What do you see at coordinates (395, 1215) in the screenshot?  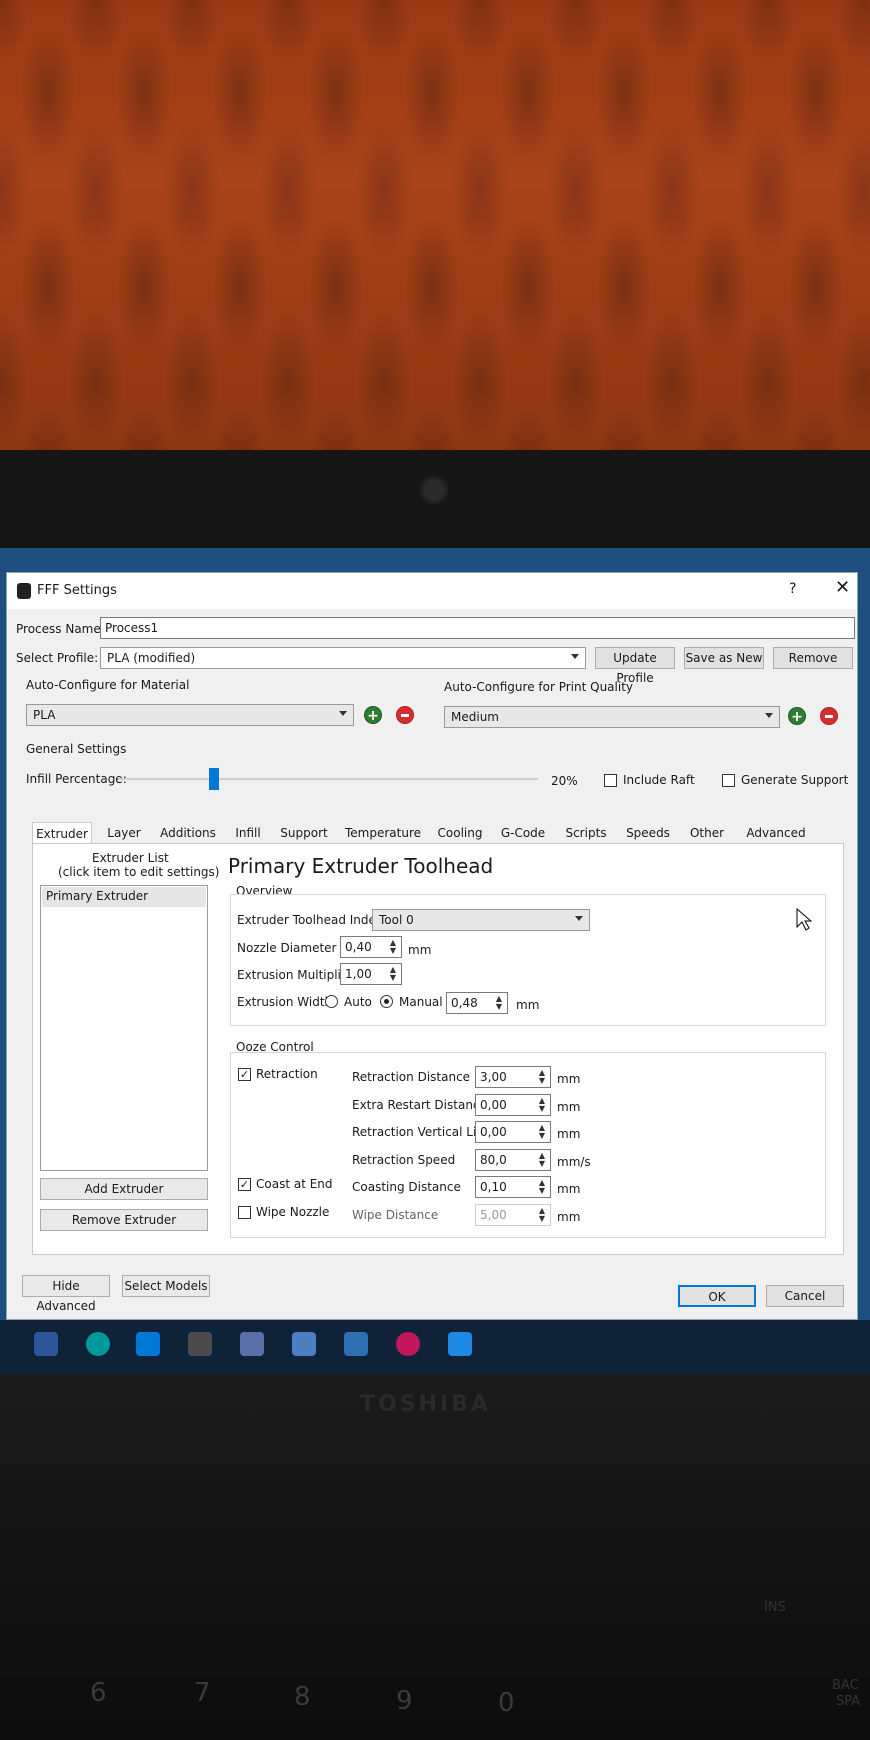 I see `wipe-distance-label: Wipe Distance` at bounding box center [395, 1215].